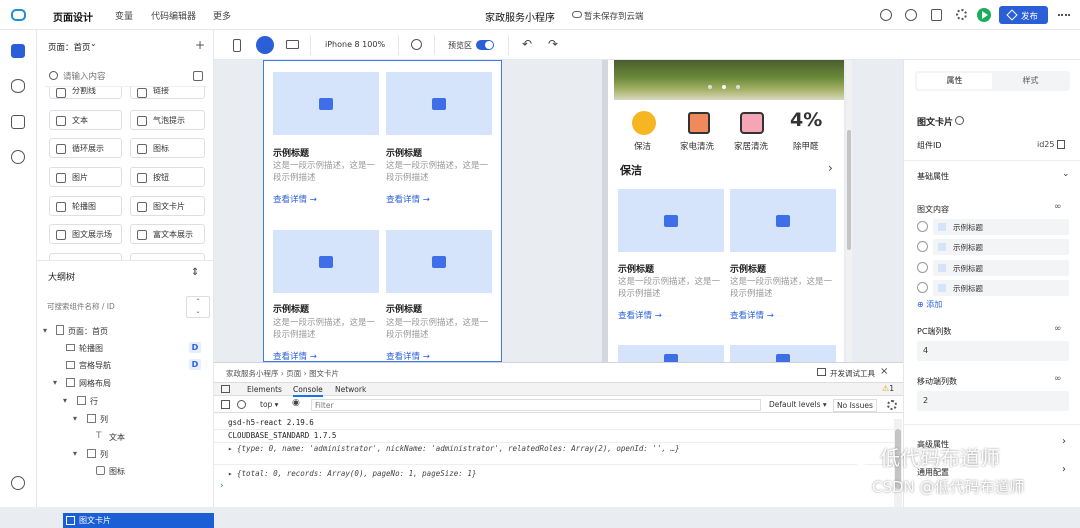 Image resolution: width=1080 pixels, height=528 pixels. Describe the element at coordinates (265, 45) in the screenshot. I see `tablet-icon` at that location.